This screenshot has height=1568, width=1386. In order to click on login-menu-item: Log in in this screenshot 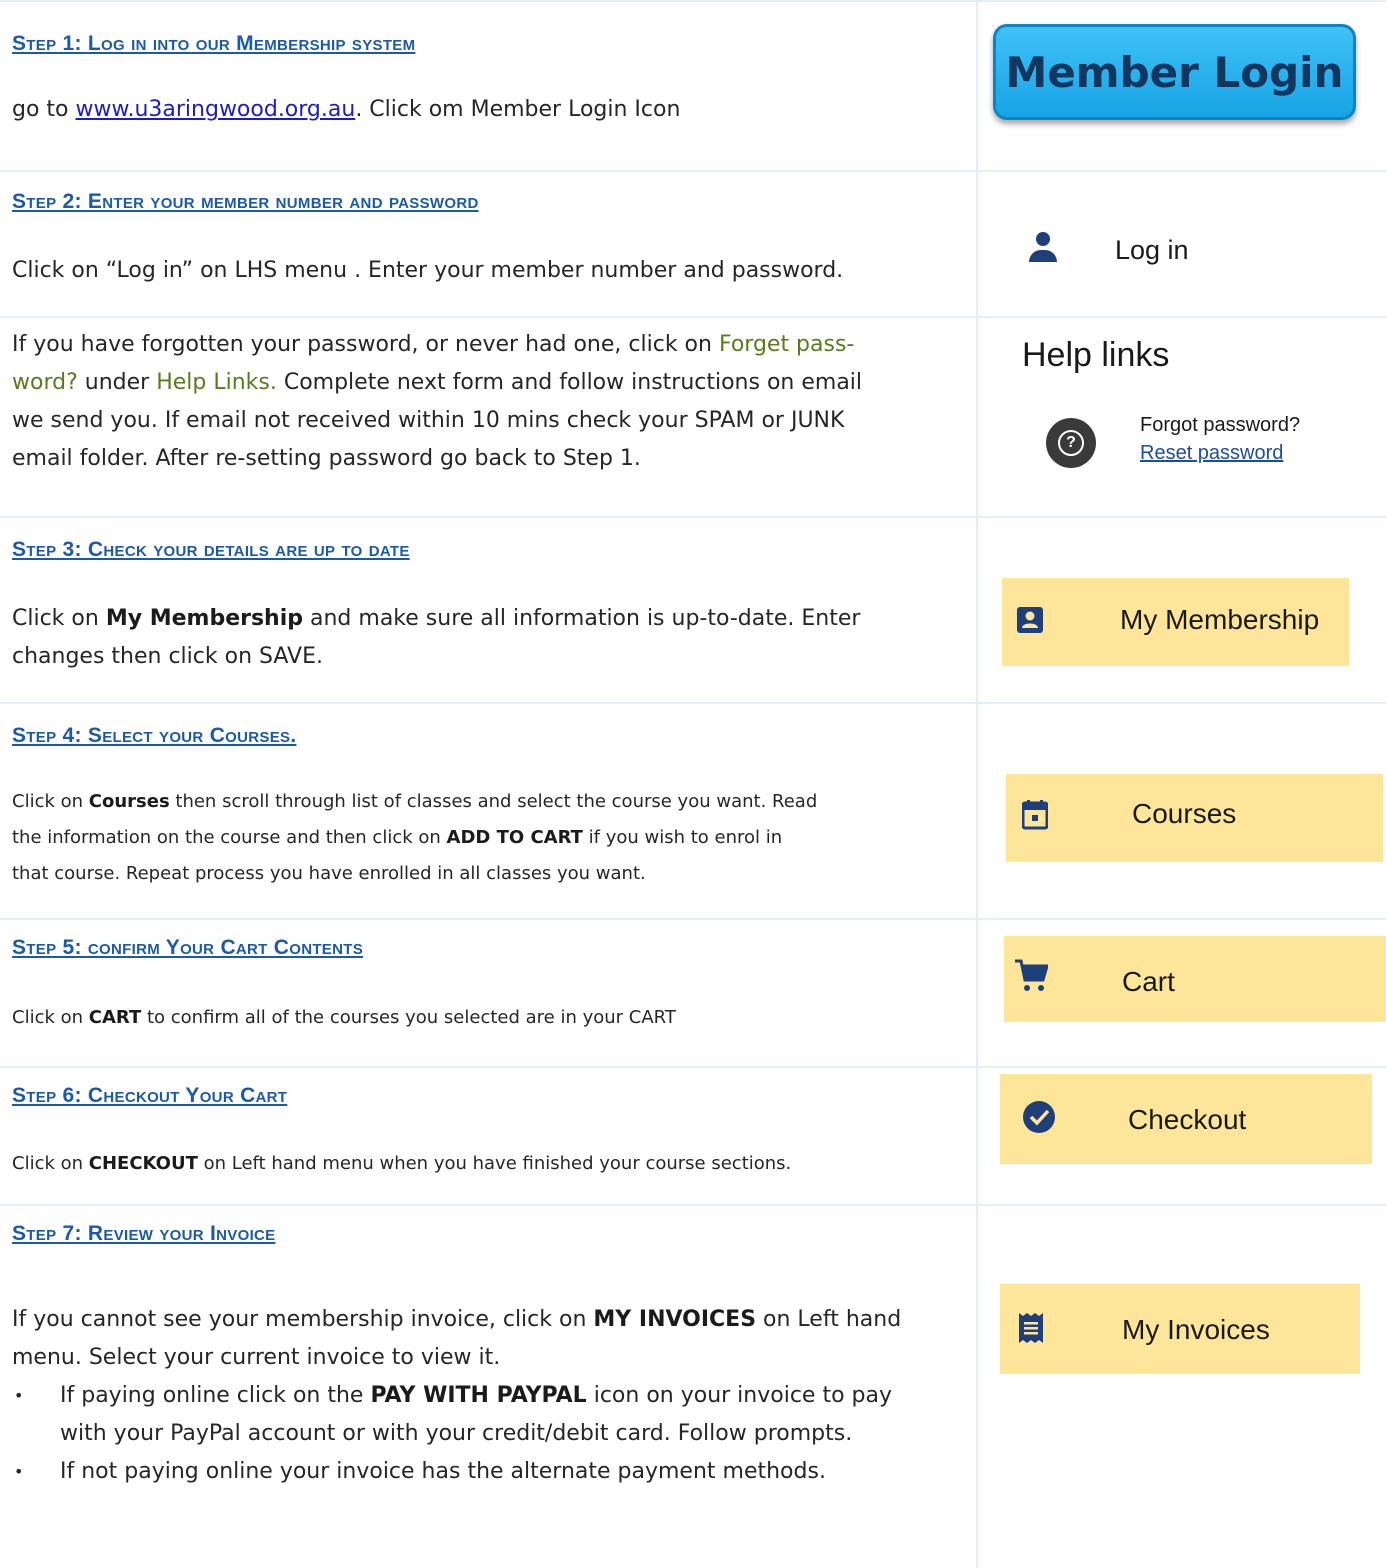, I will do `click(1106, 250)`.